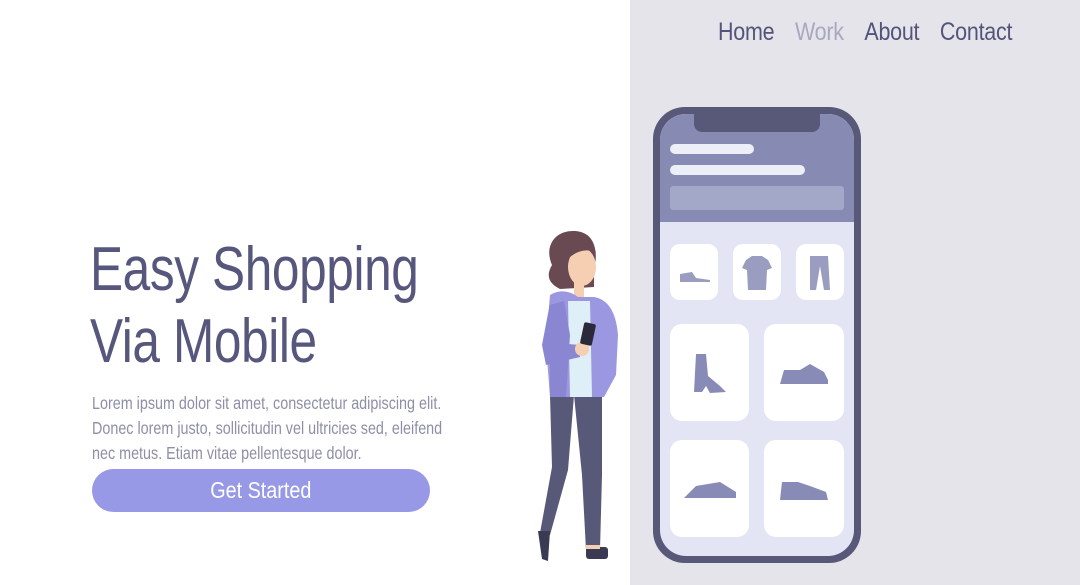 This screenshot has height=585, width=1080. I want to click on get-started-button: Get Started, so click(261, 490).